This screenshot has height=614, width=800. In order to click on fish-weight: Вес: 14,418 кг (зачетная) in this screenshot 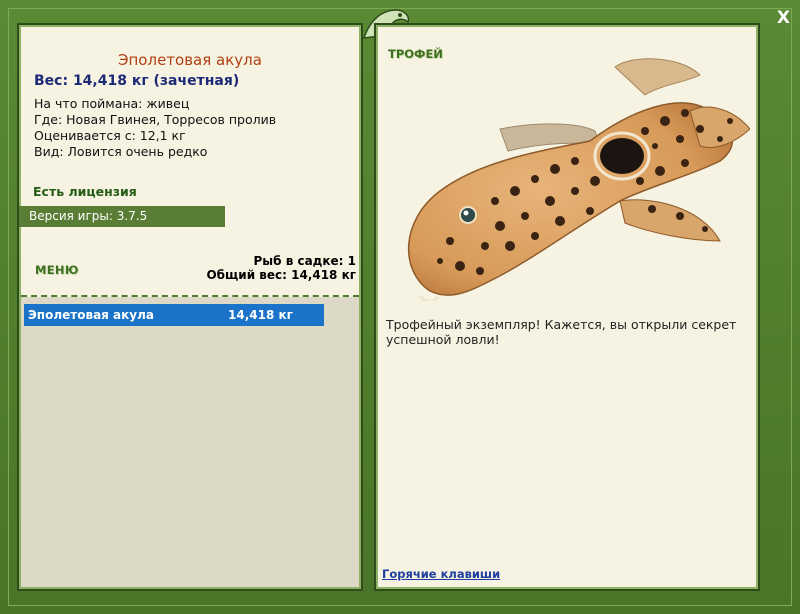, I will do `click(137, 81)`.